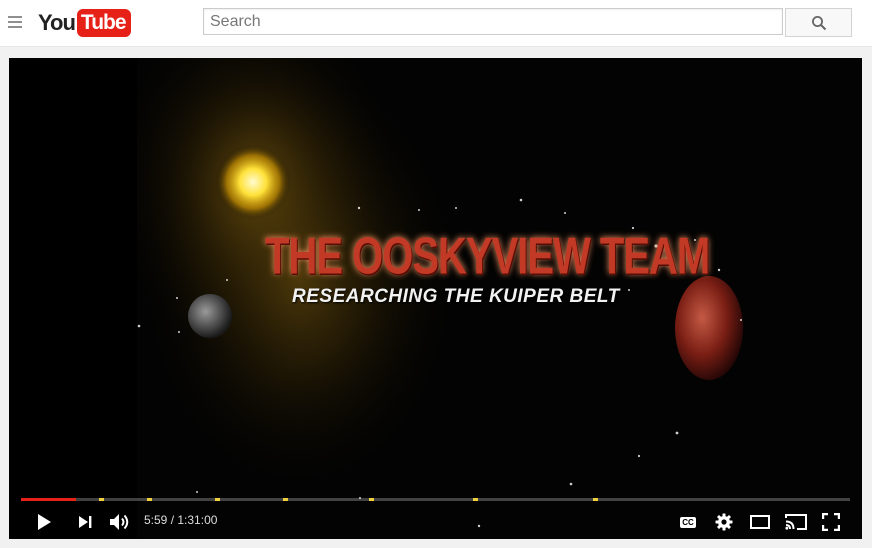 The height and width of the screenshot is (548, 872). I want to click on search-button, so click(818, 22).